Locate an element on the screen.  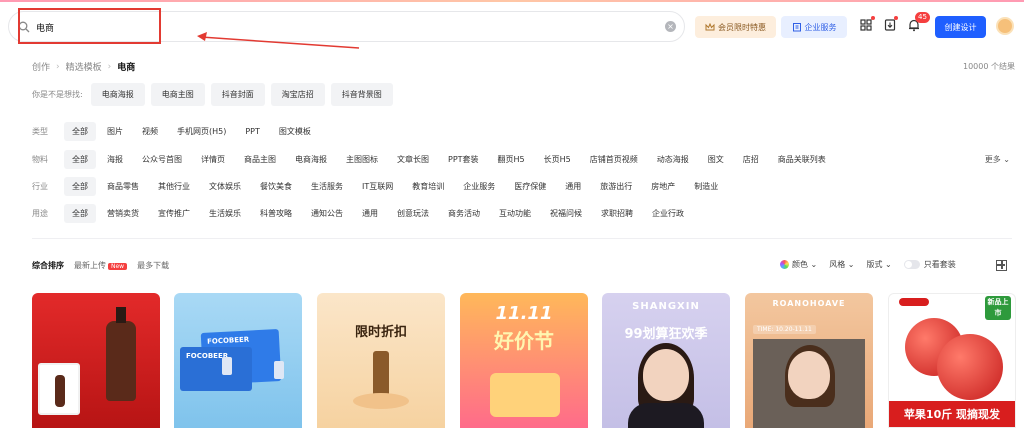
filter-option: 详情页 is located at coordinates (213, 159).